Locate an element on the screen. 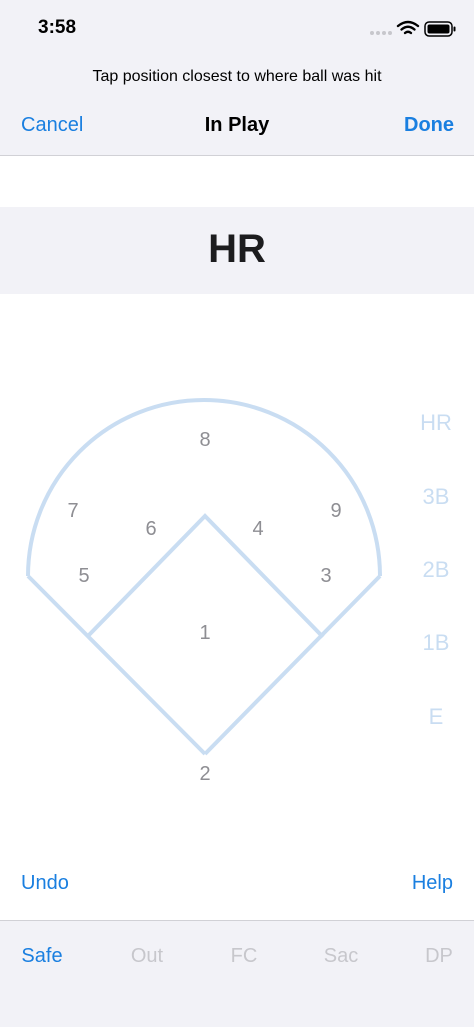 Image resolution: width=474 pixels, height=1027 pixels. tab-sac: Sac is located at coordinates (341, 956).